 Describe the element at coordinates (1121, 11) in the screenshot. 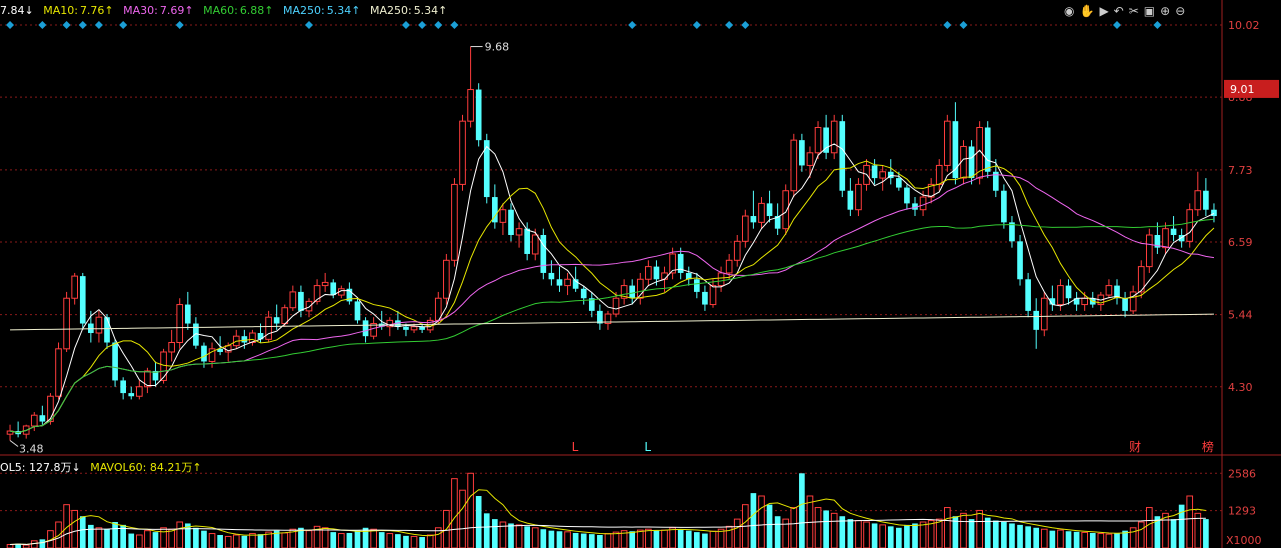

I see `undo-icon: ↶` at that location.